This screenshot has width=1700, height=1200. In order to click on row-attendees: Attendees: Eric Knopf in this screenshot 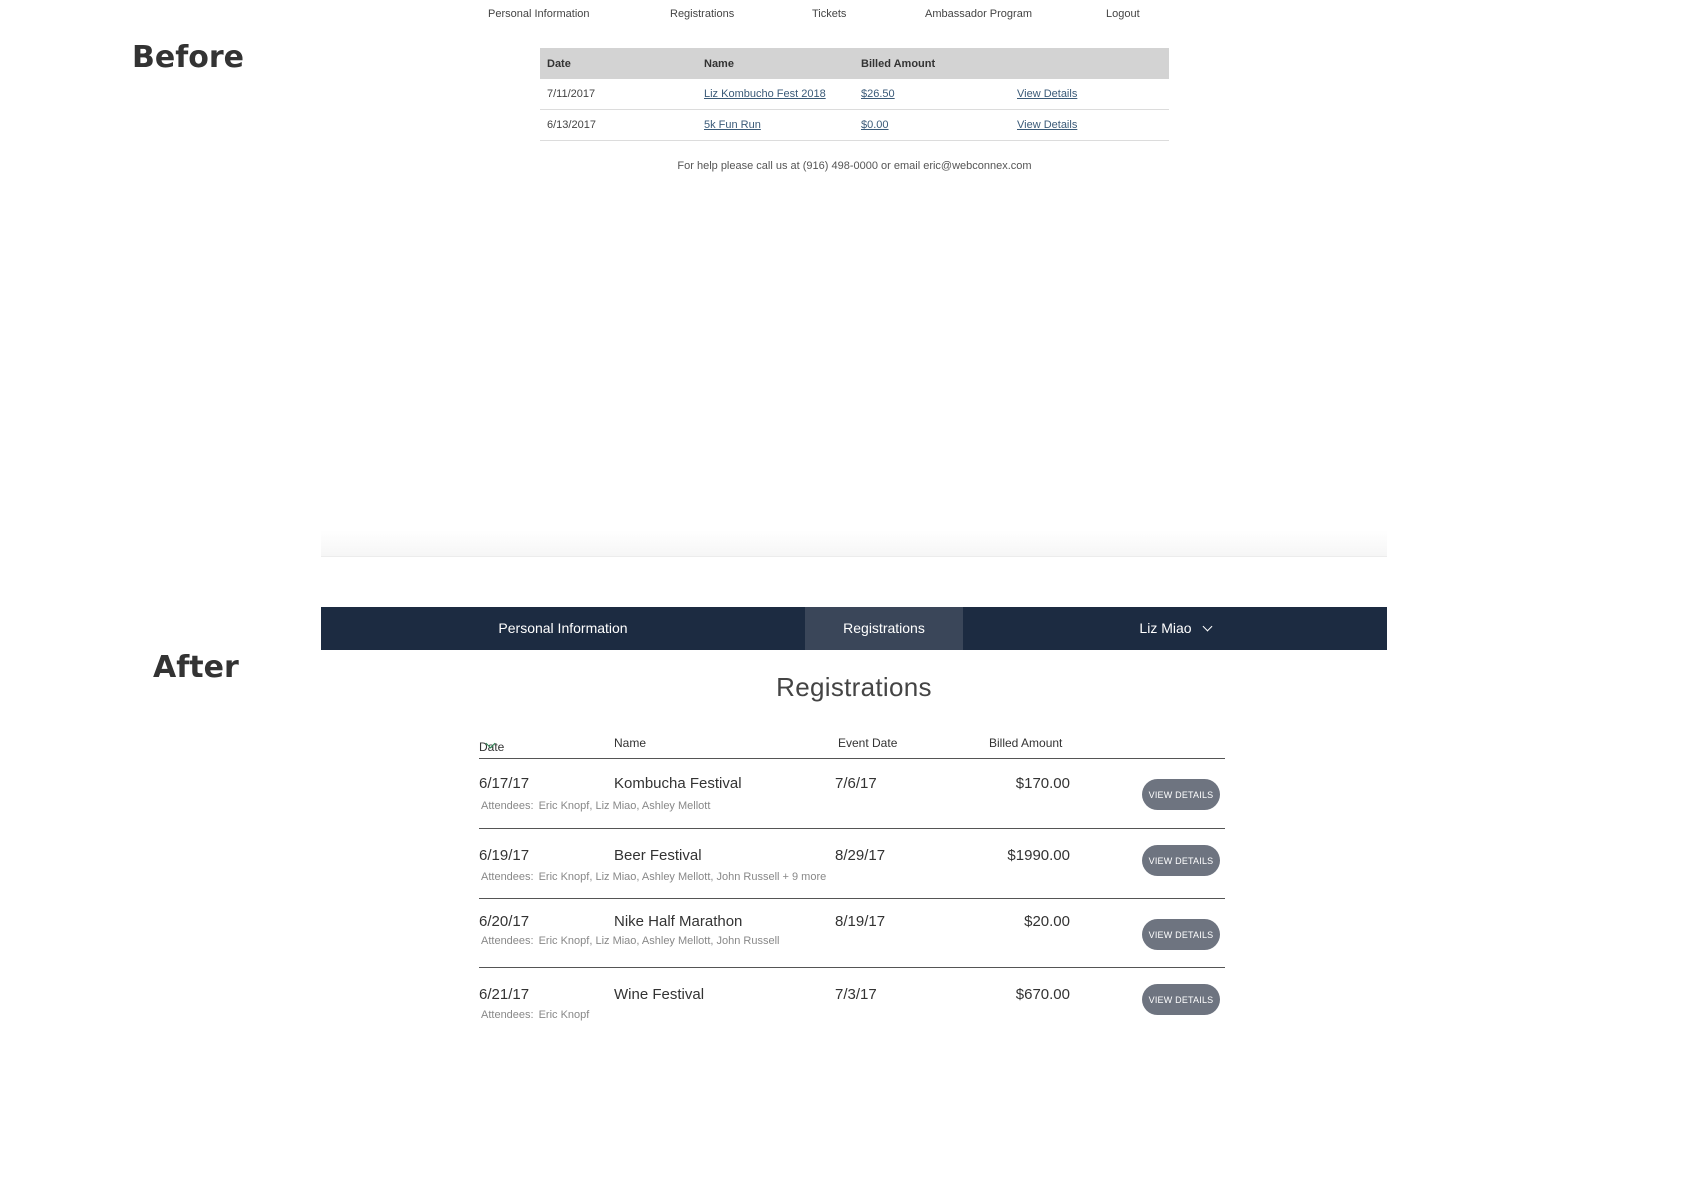, I will do `click(535, 1015)`.